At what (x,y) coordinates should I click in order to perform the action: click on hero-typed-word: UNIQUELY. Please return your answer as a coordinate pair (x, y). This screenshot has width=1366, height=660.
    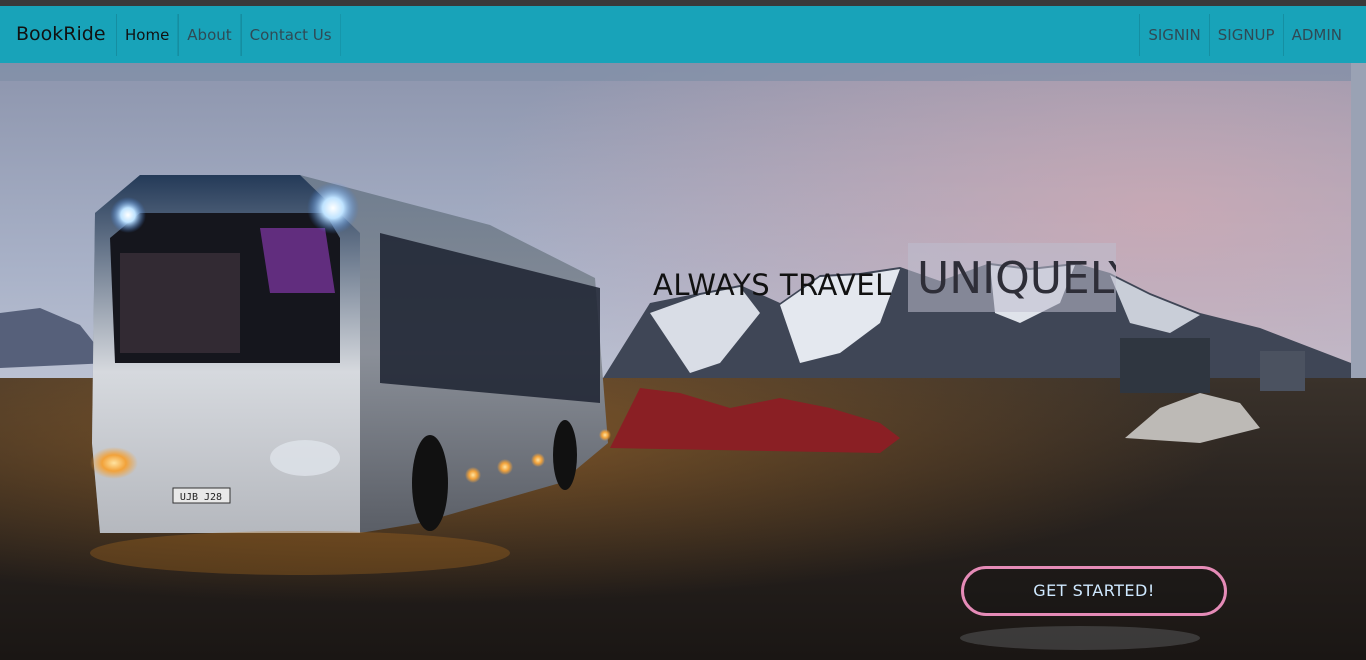
    Looking at the image, I should click on (1016, 278).